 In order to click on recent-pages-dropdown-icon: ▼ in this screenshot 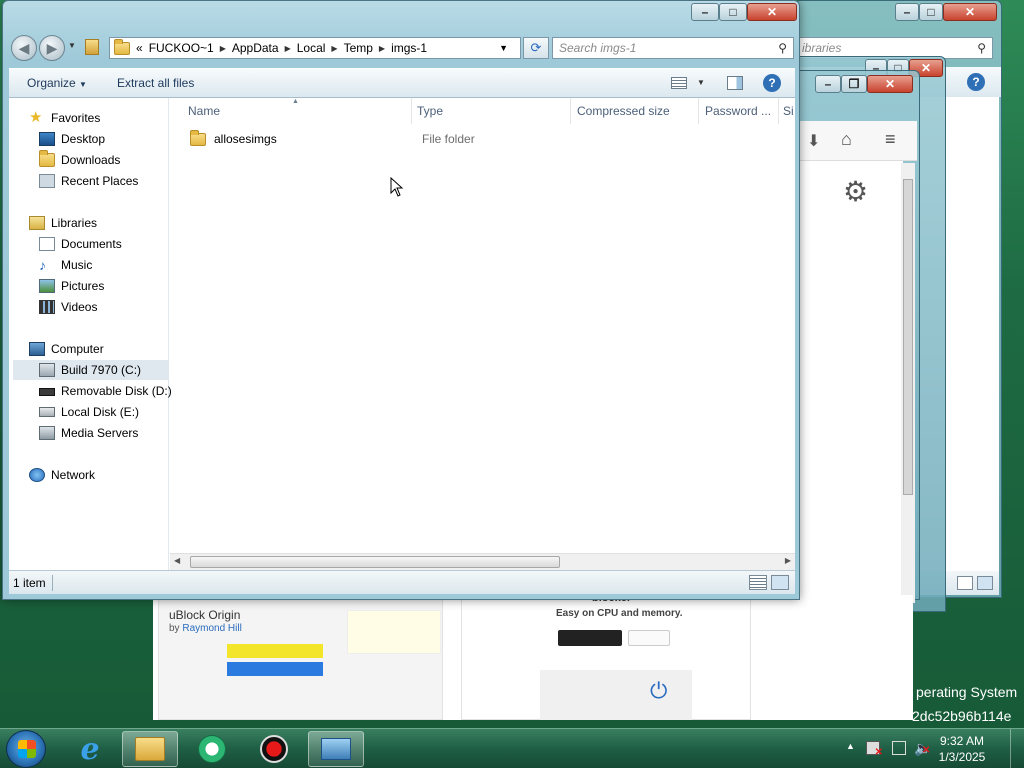, I will do `click(72, 45)`.